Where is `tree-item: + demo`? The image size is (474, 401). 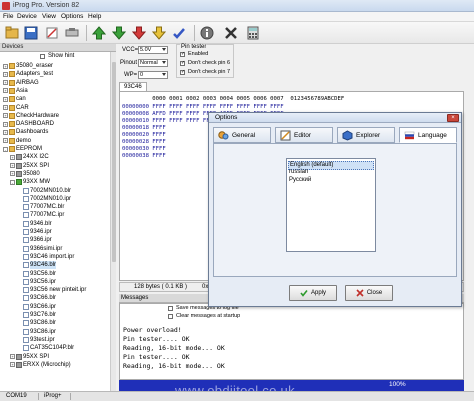 tree-item: + demo is located at coordinates (17, 141).